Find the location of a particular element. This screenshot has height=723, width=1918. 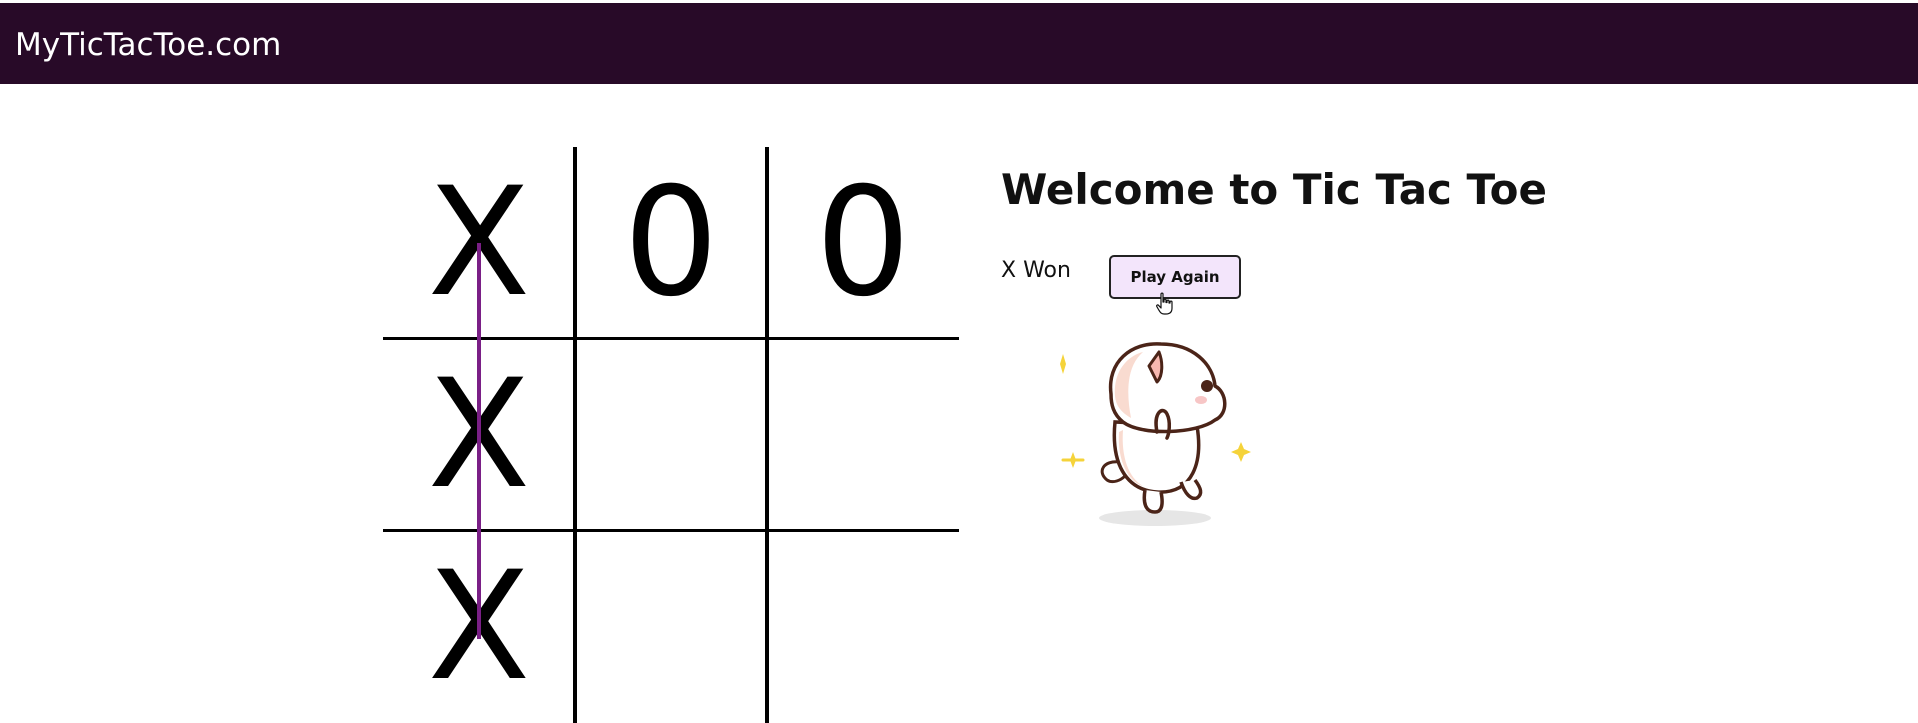

board-cell-3: 0 is located at coordinates (863, 243).